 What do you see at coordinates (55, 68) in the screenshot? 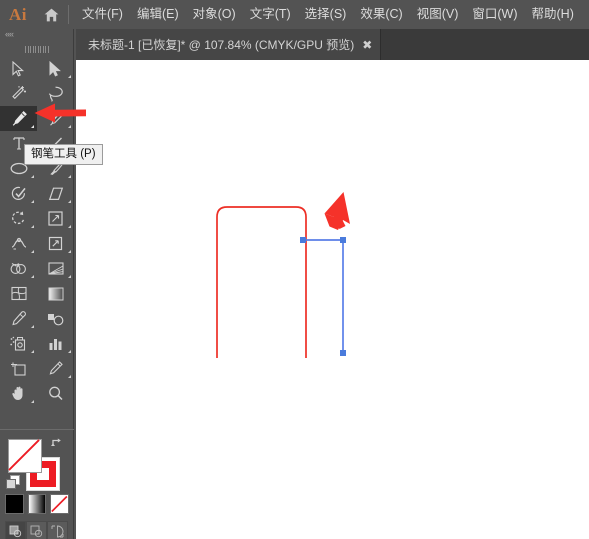
I see `direct-selection-tool` at bounding box center [55, 68].